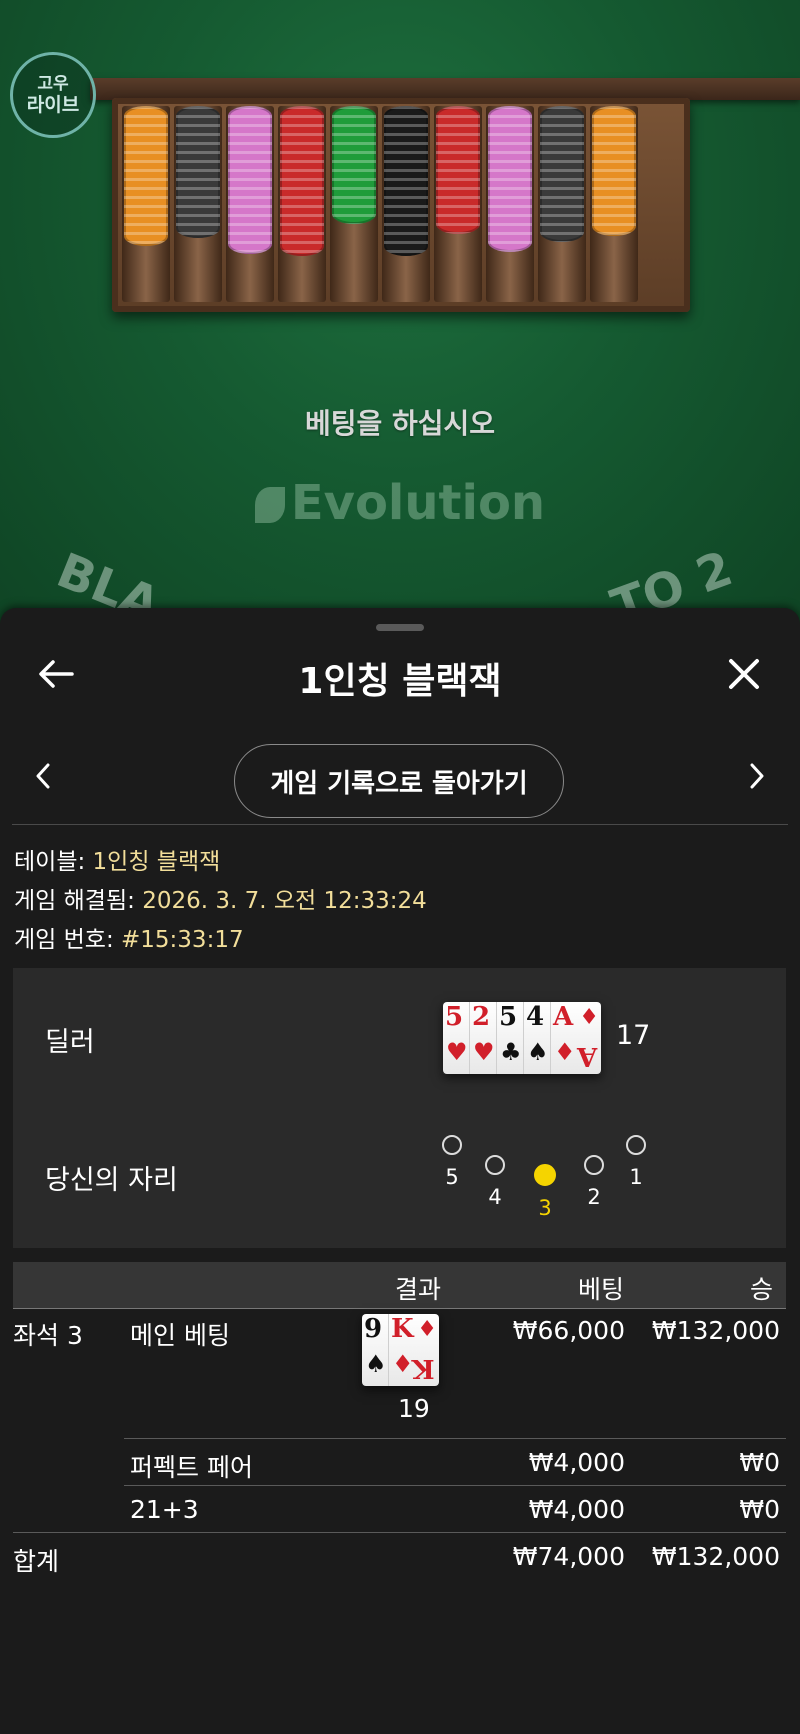 The width and height of the screenshot is (800, 1734). What do you see at coordinates (36, 1561) in the screenshot?
I see `total-label: 합계` at bounding box center [36, 1561].